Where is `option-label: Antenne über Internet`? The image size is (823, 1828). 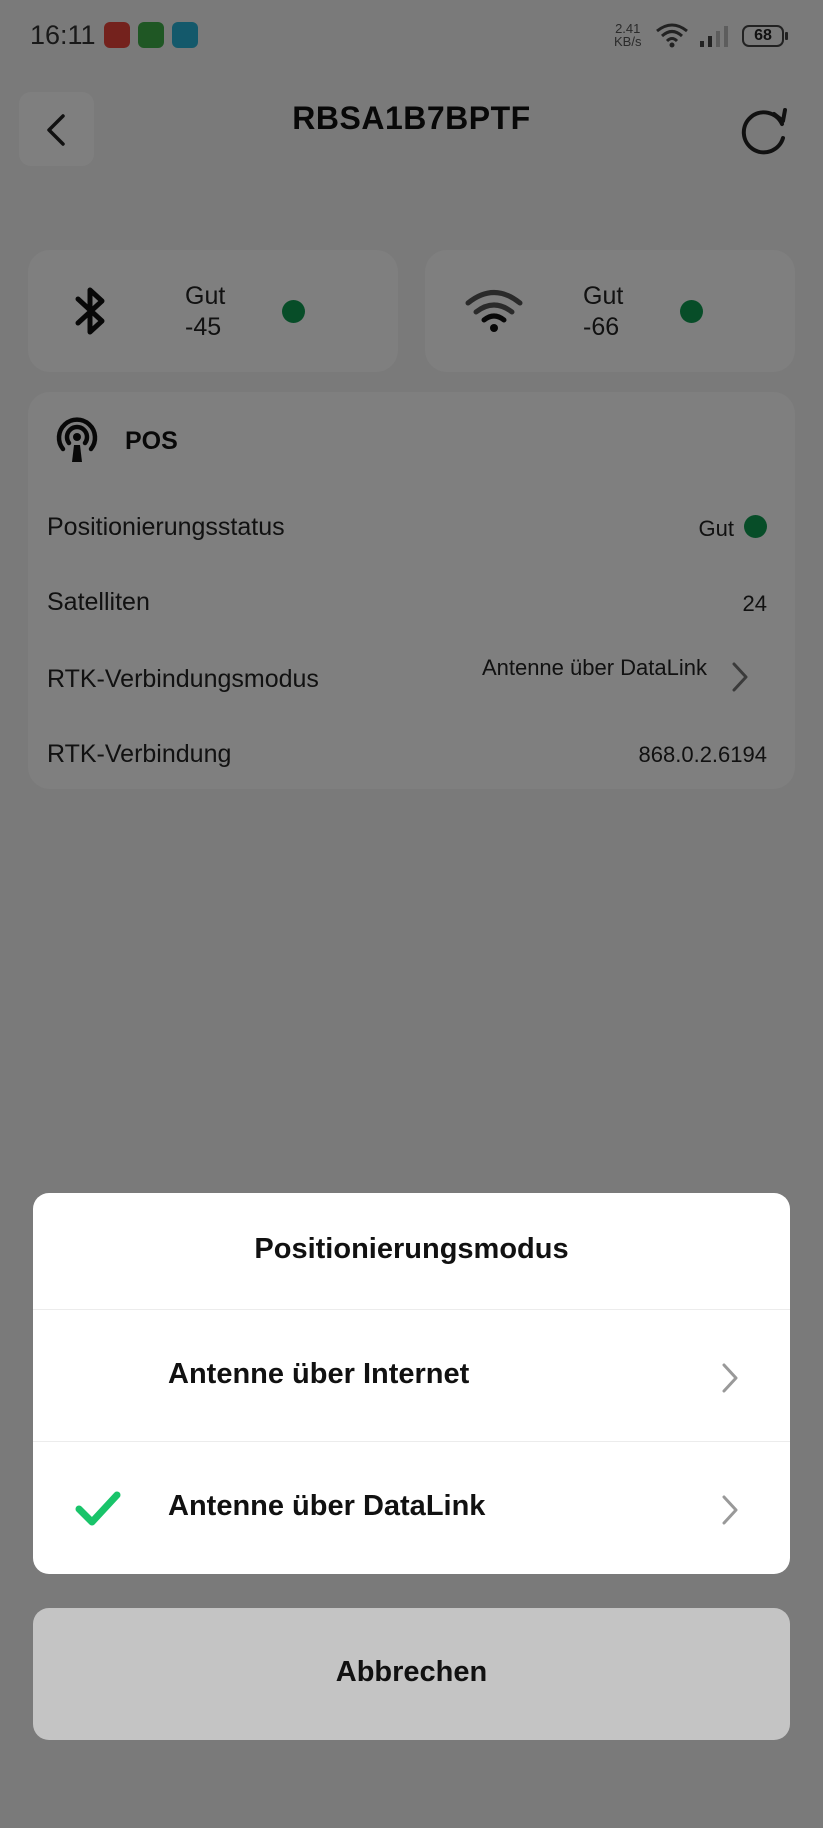 option-label: Antenne über Internet is located at coordinates (319, 1374).